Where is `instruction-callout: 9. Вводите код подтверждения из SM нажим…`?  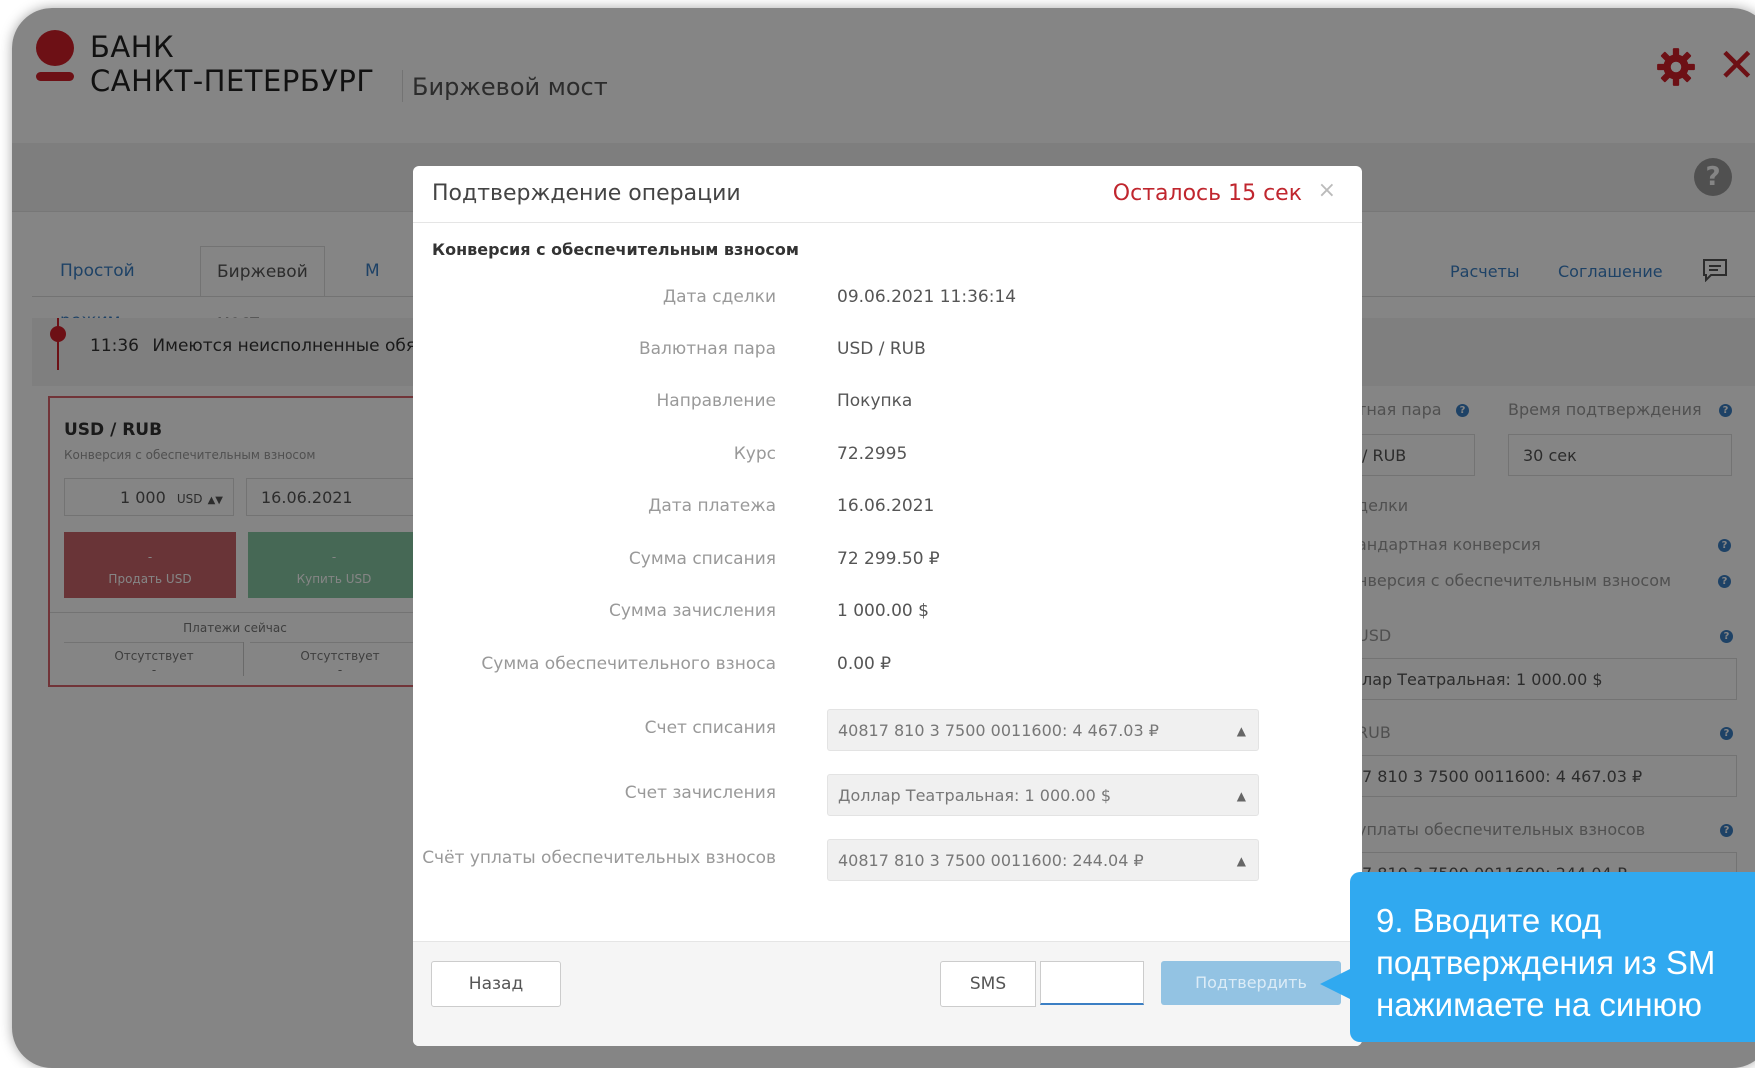
instruction-callout: 9. Вводите код подтверждения из SM нажим… is located at coordinates (1552, 957).